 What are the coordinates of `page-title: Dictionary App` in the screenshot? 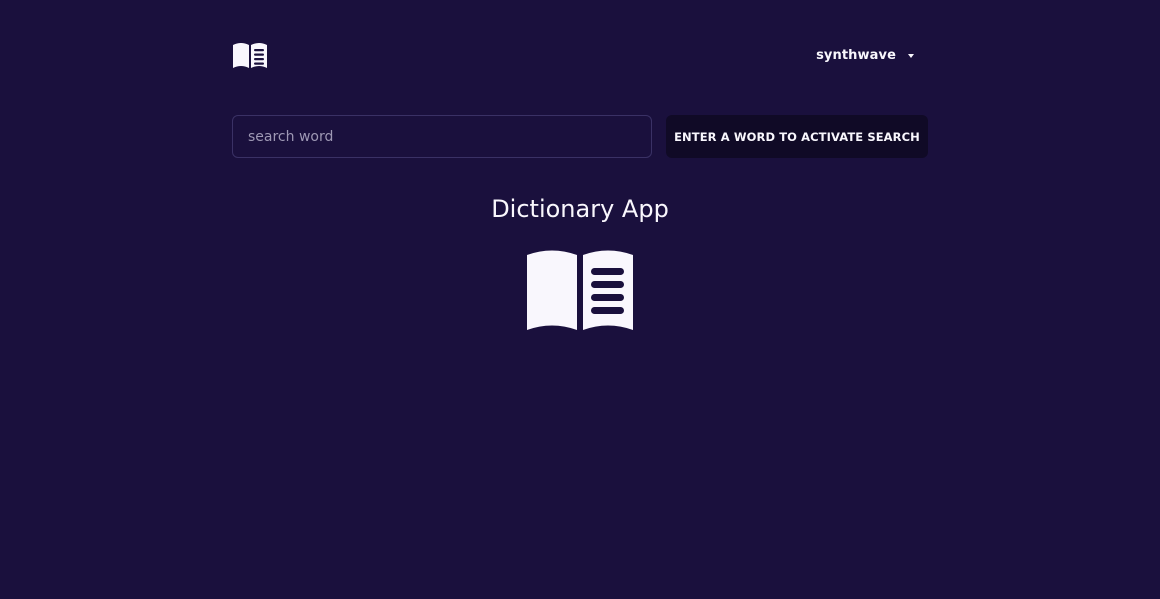 It's located at (580, 209).